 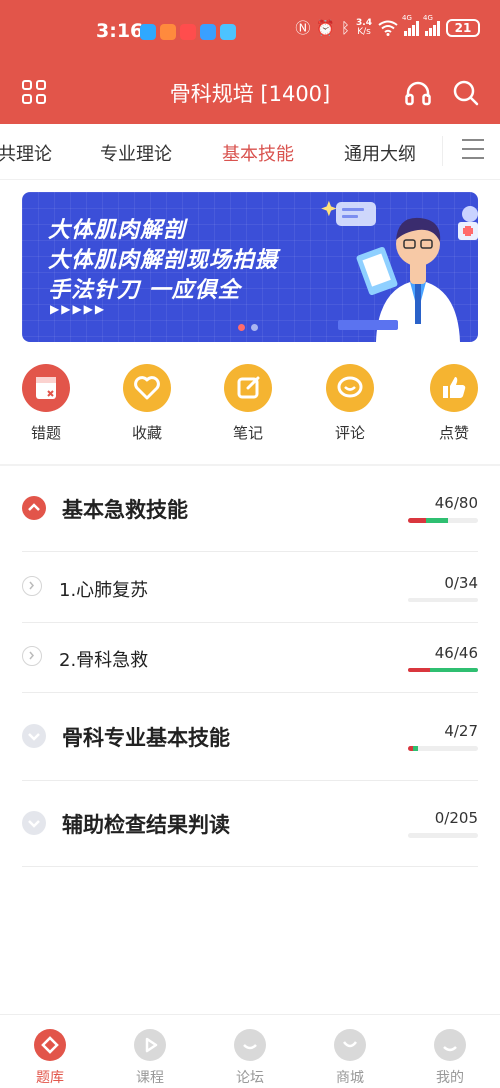 What do you see at coordinates (418, 93) in the screenshot?
I see `headset-icon` at bounding box center [418, 93].